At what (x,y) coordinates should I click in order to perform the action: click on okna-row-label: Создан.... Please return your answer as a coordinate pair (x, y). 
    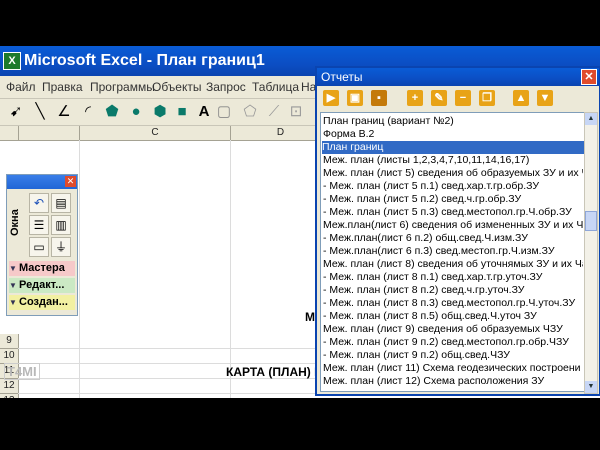
    Looking at the image, I should click on (43, 302).